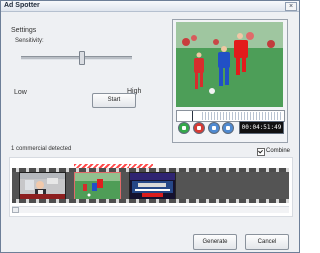 This screenshot has height=253, width=320. I want to click on stop-button, so click(199, 128).